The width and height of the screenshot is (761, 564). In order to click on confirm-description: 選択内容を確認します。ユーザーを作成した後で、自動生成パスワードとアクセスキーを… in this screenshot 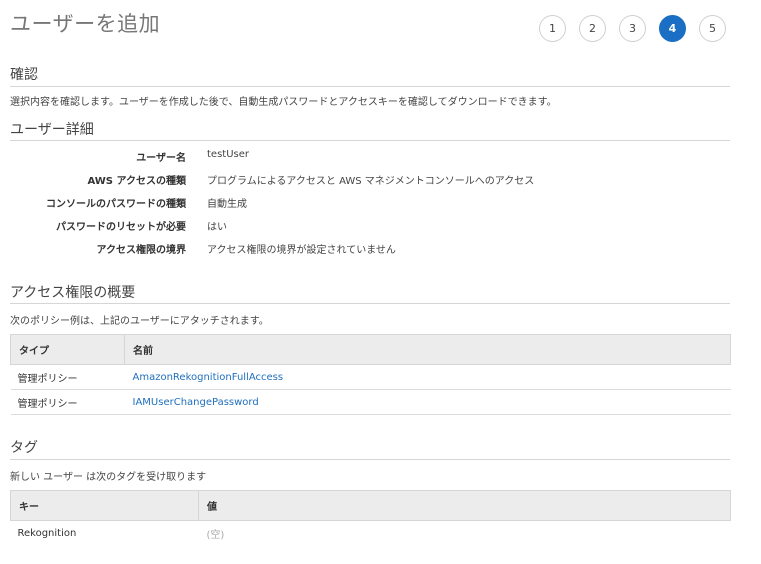, I will do `click(283, 102)`.